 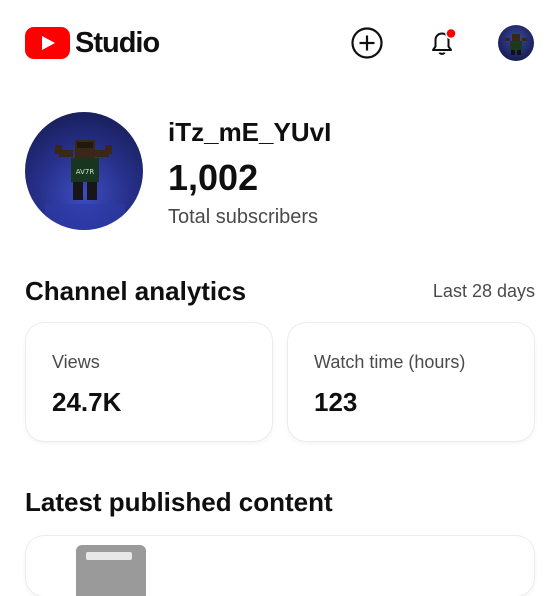 I want to click on create-button, so click(x=367, y=43).